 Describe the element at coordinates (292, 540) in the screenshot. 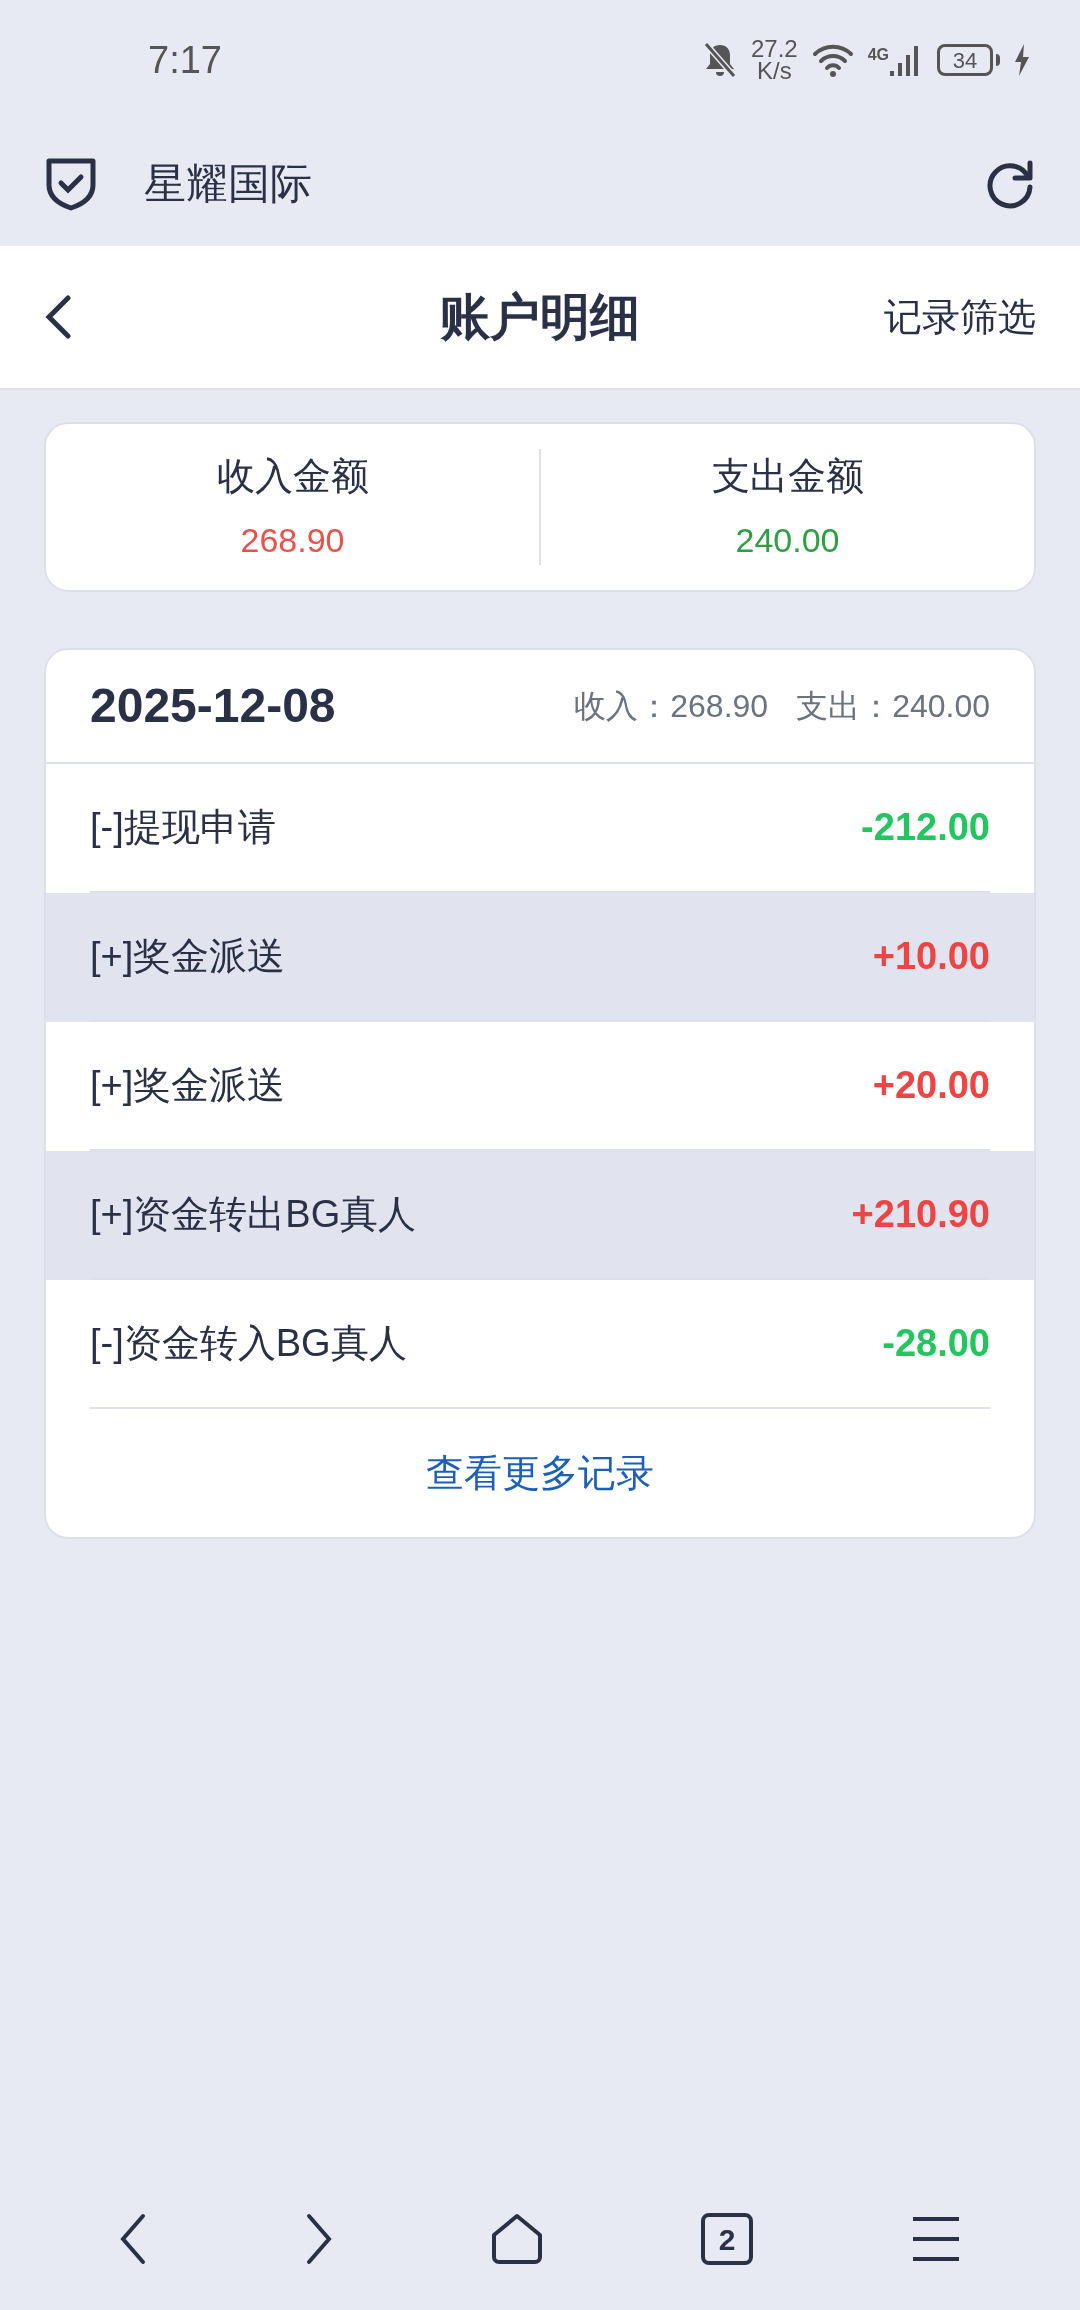

I see `summary-amount: 268.90` at that location.